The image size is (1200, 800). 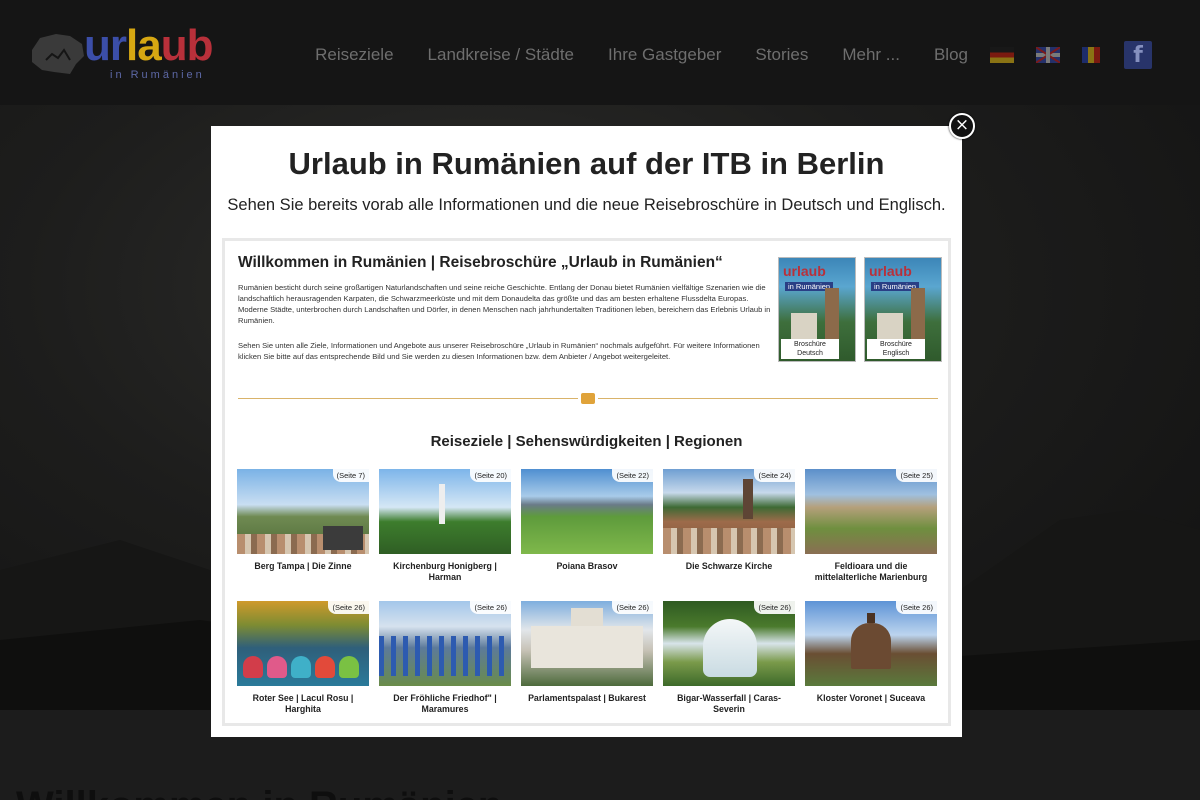 I want to click on destination-photo: (Seite 20), so click(x=445, y=511).